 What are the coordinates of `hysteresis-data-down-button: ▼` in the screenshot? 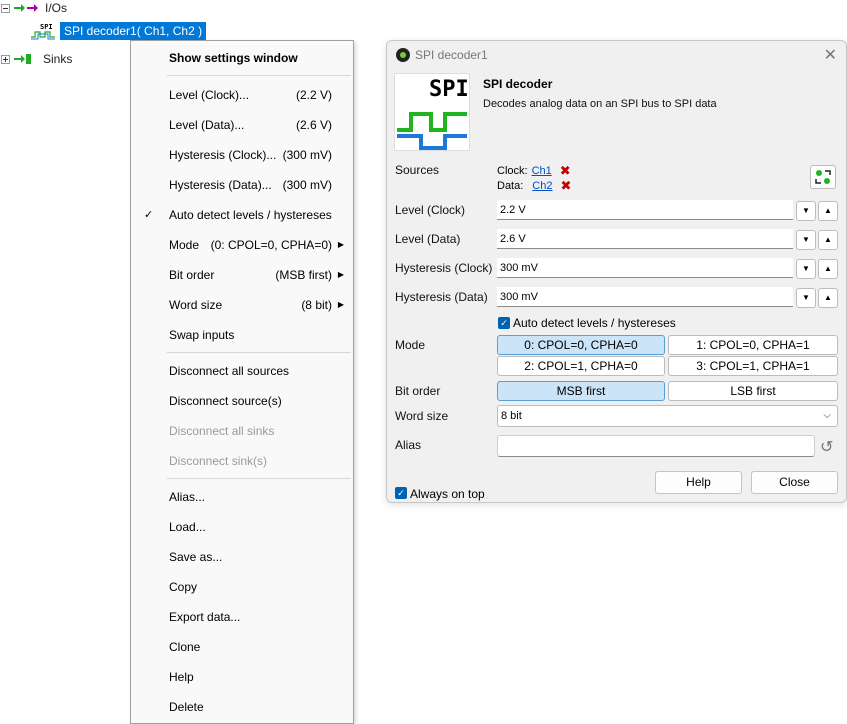 It's located at (806, 298).